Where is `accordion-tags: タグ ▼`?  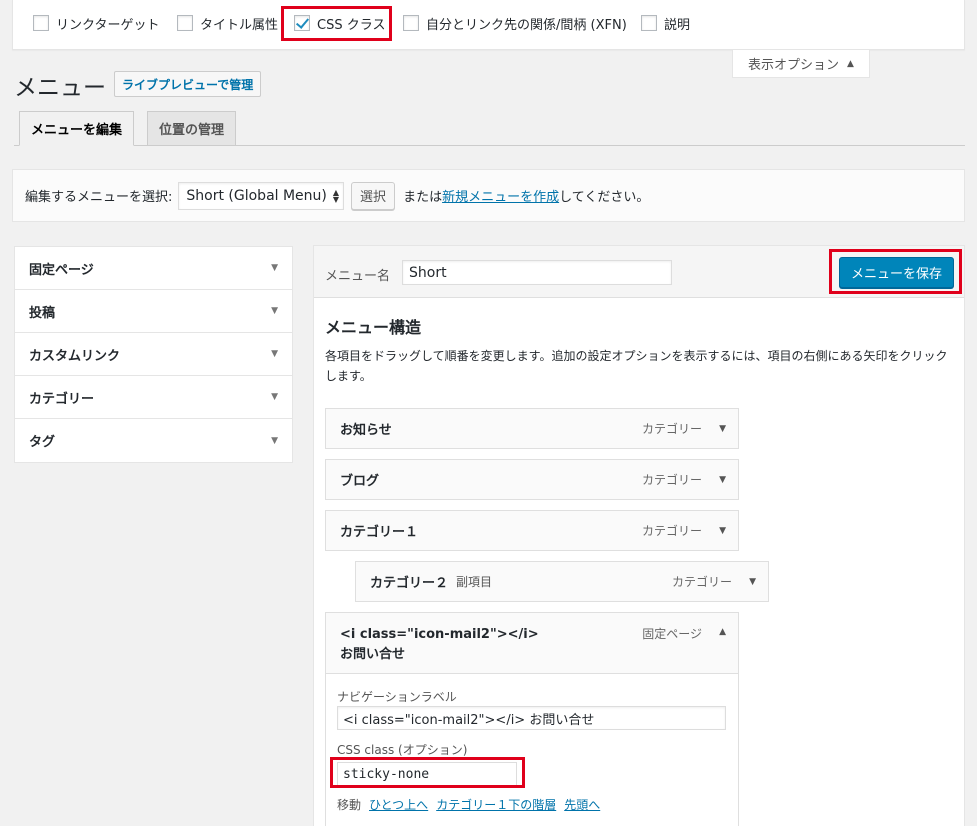 accordion-tags: タグ ▼ is located at coordinates (153, 440).